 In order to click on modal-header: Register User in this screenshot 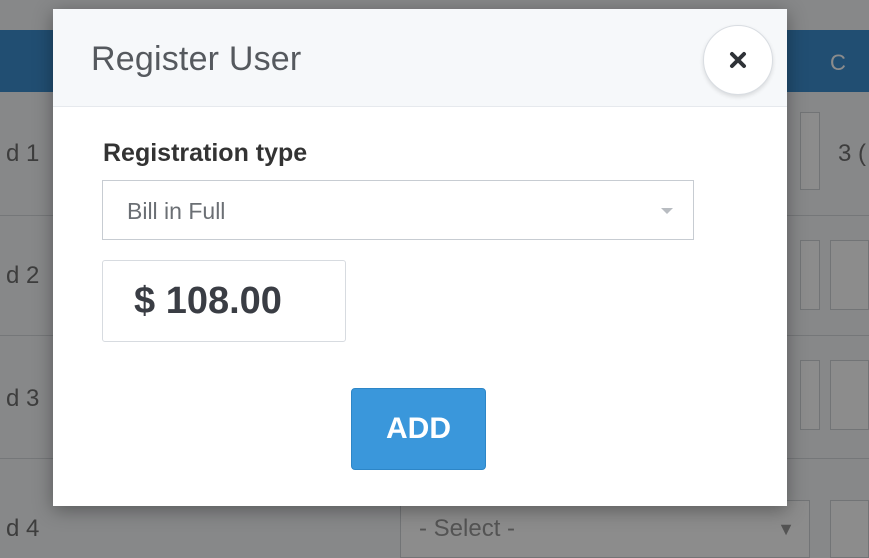, I will do `click(420, 58)`.